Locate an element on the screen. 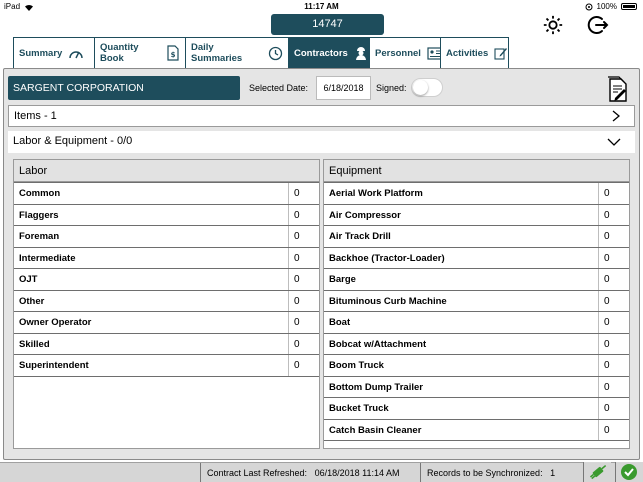  tab-contractors: Contractors is located at coordinates (329, 52).